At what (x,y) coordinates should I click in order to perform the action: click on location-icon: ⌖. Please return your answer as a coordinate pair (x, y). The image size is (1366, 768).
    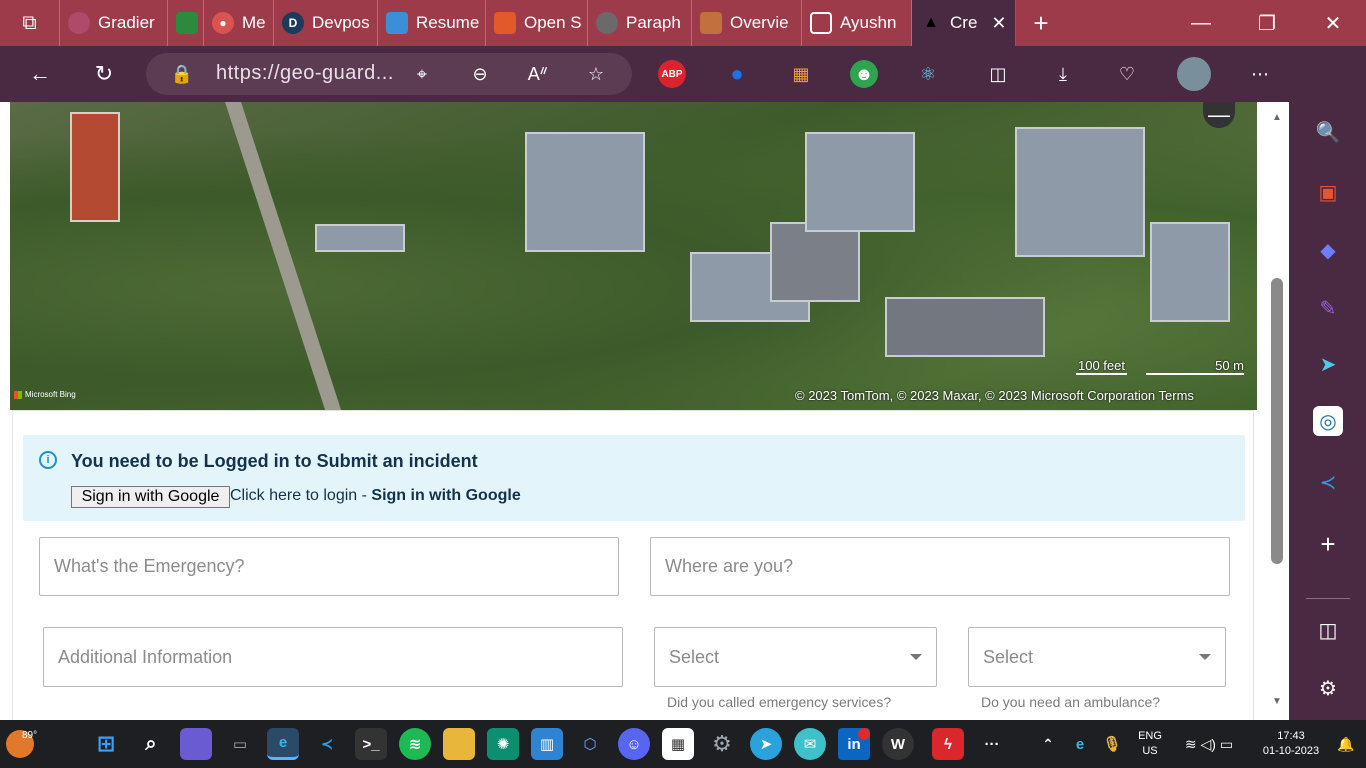
    Looking at the image, I should click on (422, 74).